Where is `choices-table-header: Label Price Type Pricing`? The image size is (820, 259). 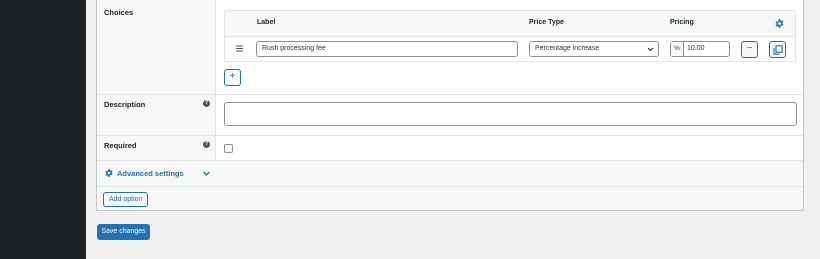 choices-table-header: Label Price Type Pricing is located at coordinates (510, 24).